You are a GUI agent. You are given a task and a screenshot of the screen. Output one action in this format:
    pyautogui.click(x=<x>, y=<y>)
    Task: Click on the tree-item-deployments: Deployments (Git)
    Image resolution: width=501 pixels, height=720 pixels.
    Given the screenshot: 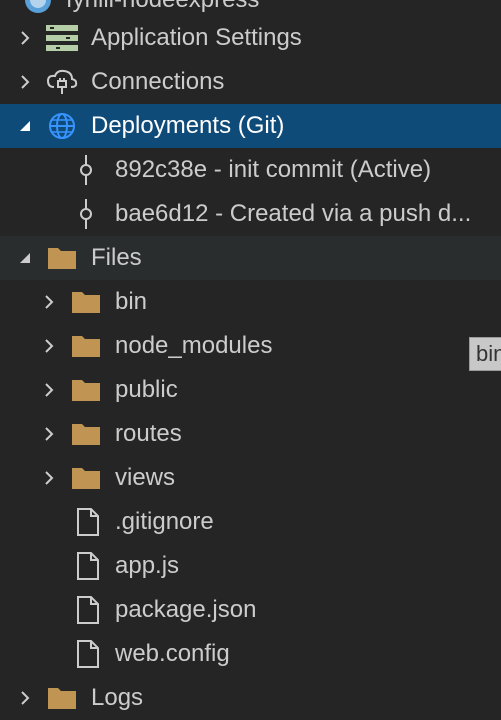 What is the action you would take?
    pyautogui.click(x=250, y=126)
    